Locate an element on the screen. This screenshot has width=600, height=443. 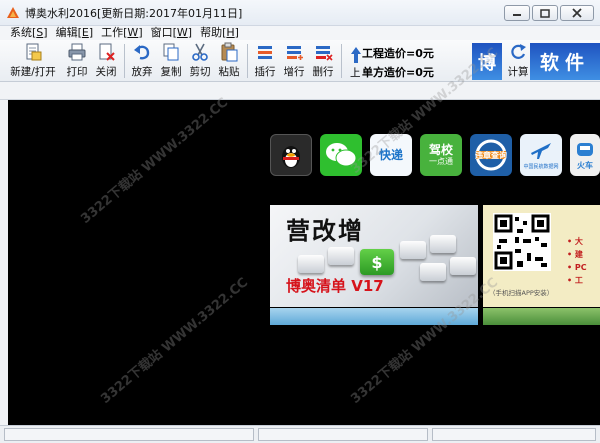
left-frame-edge is located at coordinates (4, 262).